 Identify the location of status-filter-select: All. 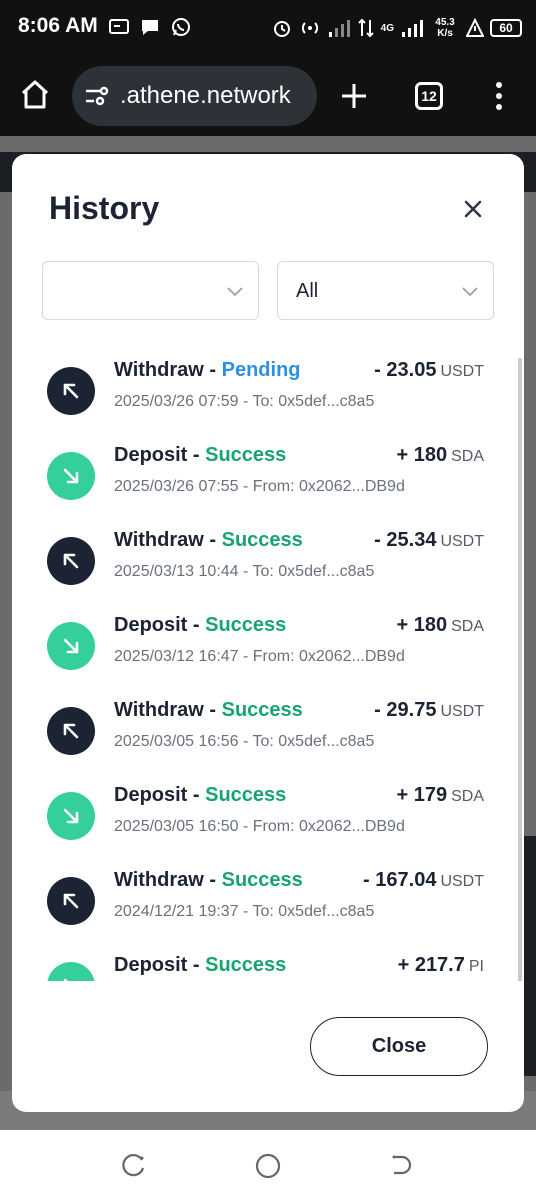
(385, 290).